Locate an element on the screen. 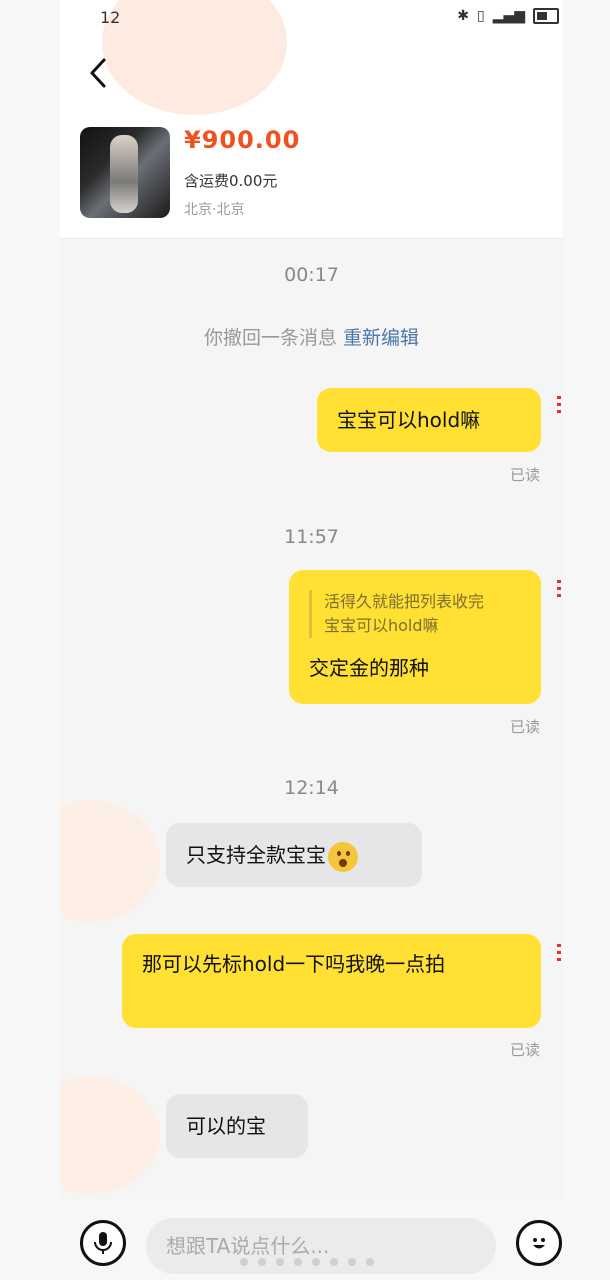  message-bubble-sent: 那可以先标hold一下吗我晚一点拍 is located at coordinates (331, 981).